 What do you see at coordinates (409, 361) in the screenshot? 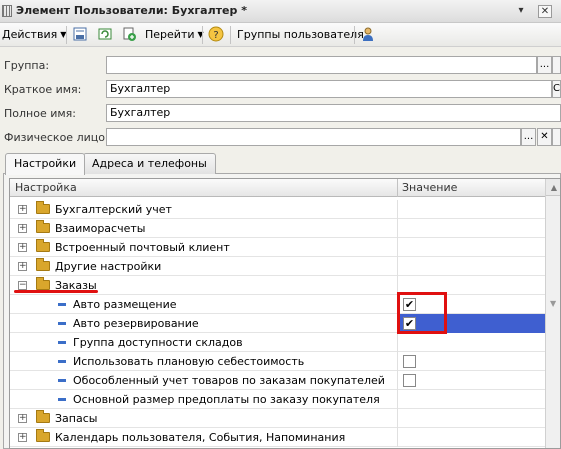
I see `planned-cost-checkbox` at bounding box center [409, 361].